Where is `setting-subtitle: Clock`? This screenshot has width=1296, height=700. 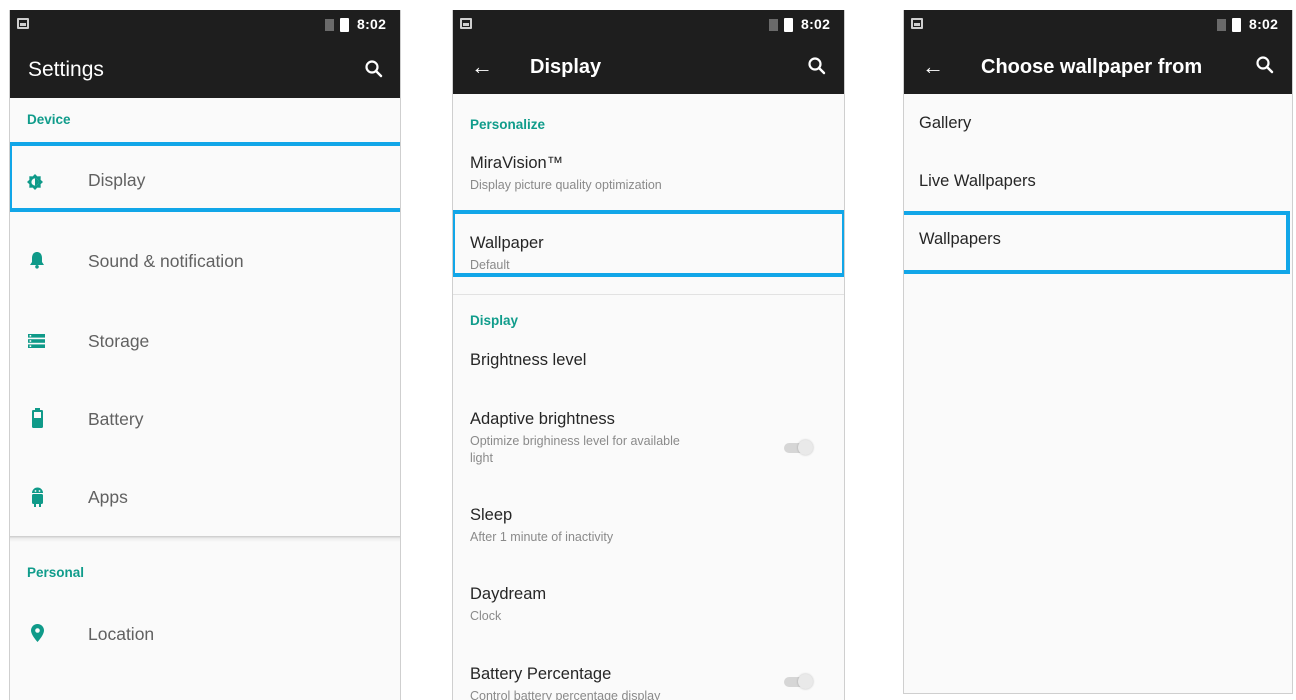 setting-subtitle: Clock is located at coordinates (486, 616).